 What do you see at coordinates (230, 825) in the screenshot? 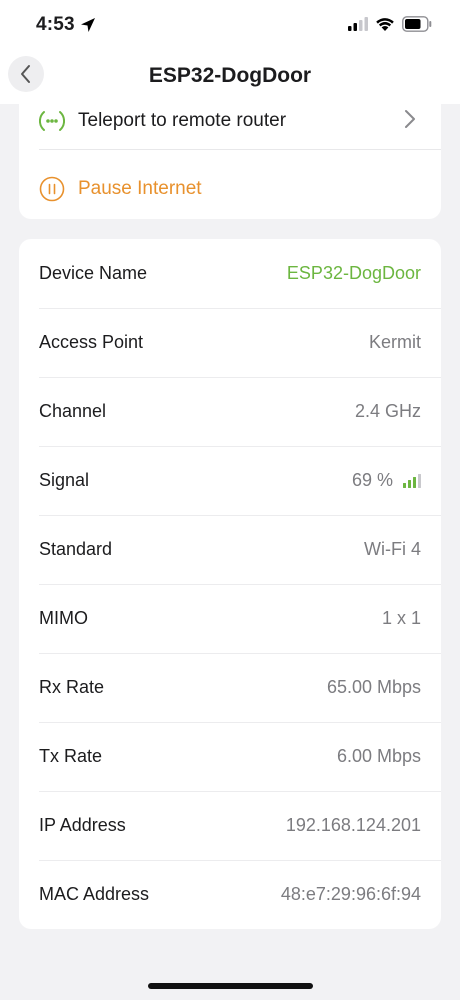
I see `info-row-ip-address: IP Address 192.168.124.201` at bounding box center [230, 825].